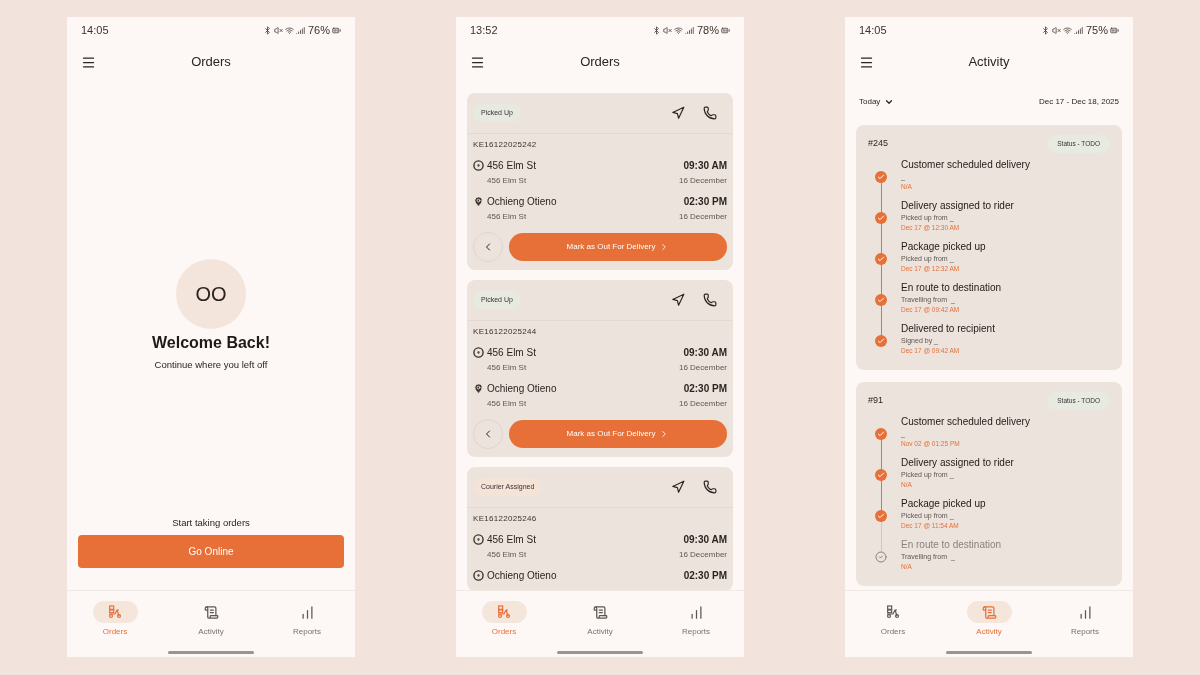 The image size is (1200, 675). I want to click on delivery-number: #91, so click(876, 400).